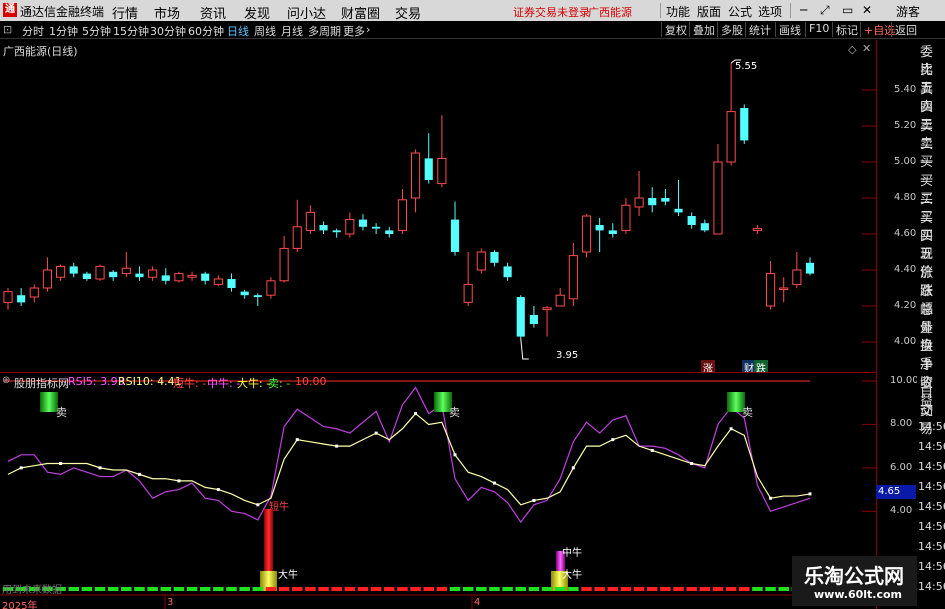 The height and width of the screenshot is (609, 945). What do you see at coordinates (908, 11) in the screenshot?
I see `guest-user: 游客` at bounding box center [908, 11].